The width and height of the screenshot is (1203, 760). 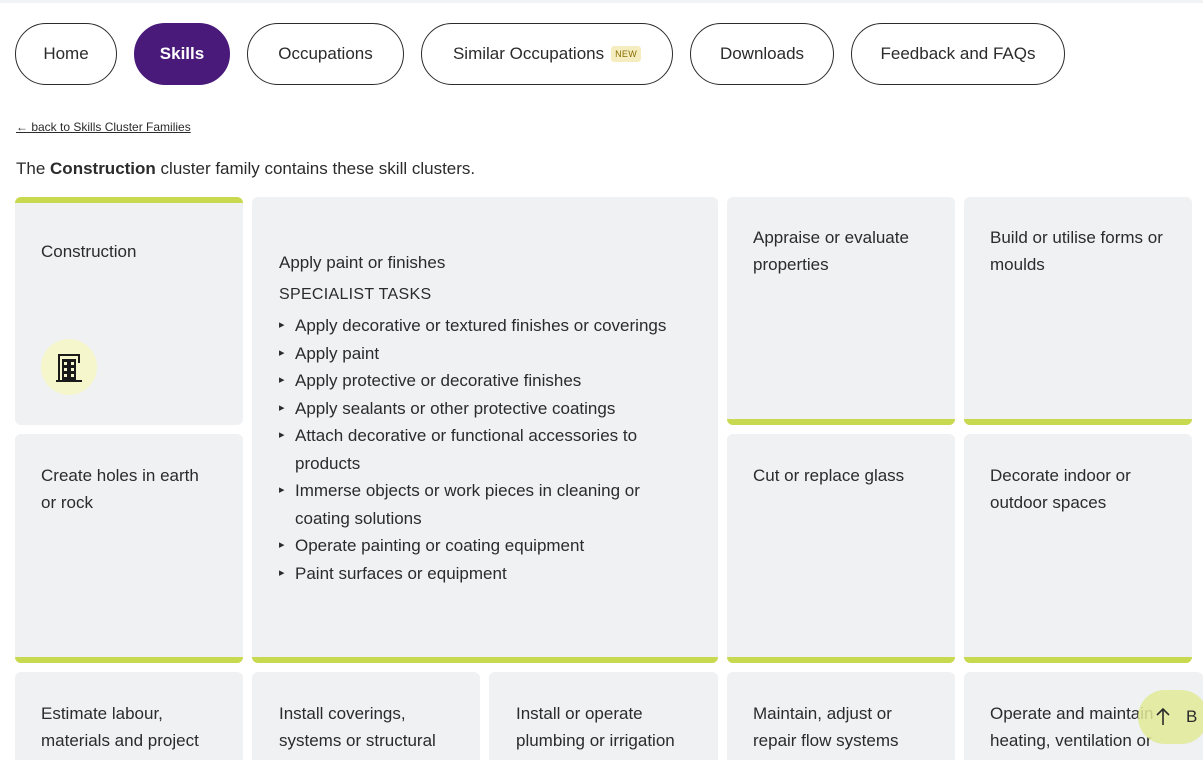 What do you see at coordinates (89, 251) in the screenshot?
I see `family-card-title: Construction` at bounding box center [89, 251].